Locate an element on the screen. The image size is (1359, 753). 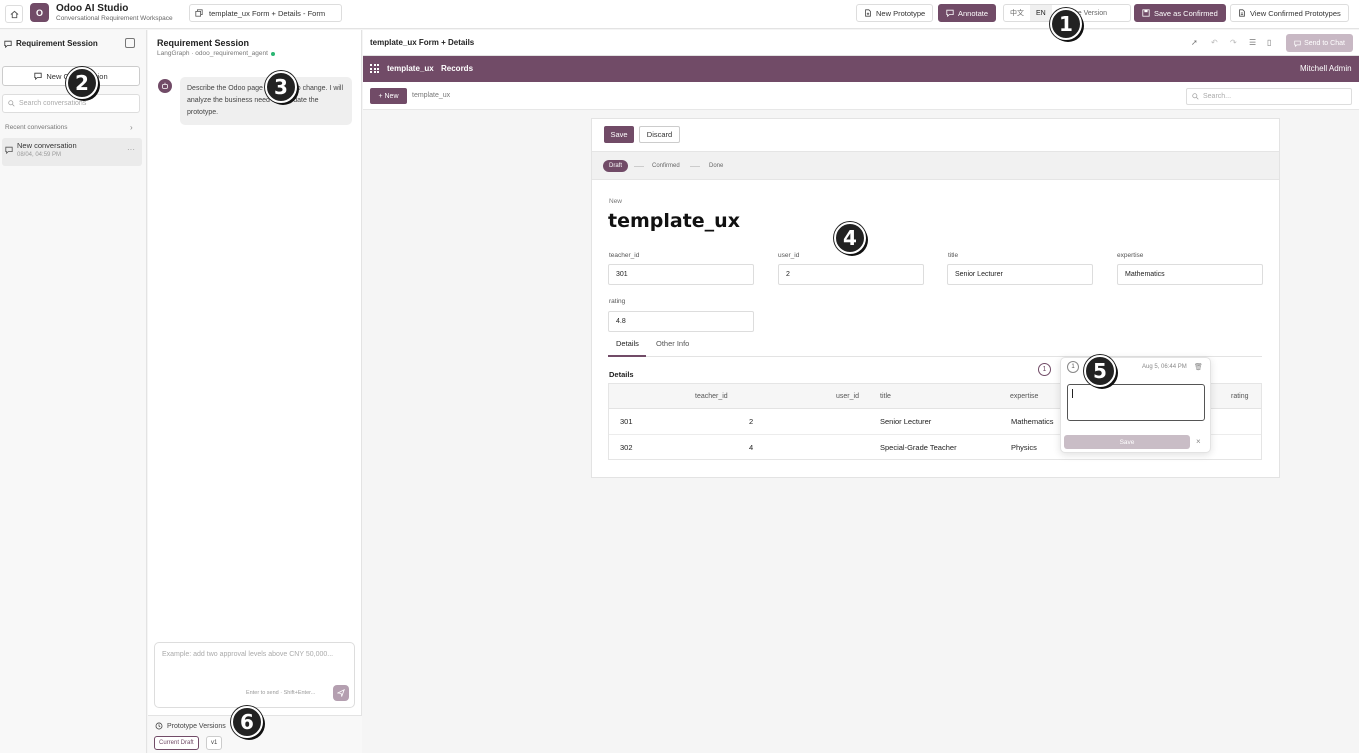
app-logo: O is located at coordinates (39, 12).